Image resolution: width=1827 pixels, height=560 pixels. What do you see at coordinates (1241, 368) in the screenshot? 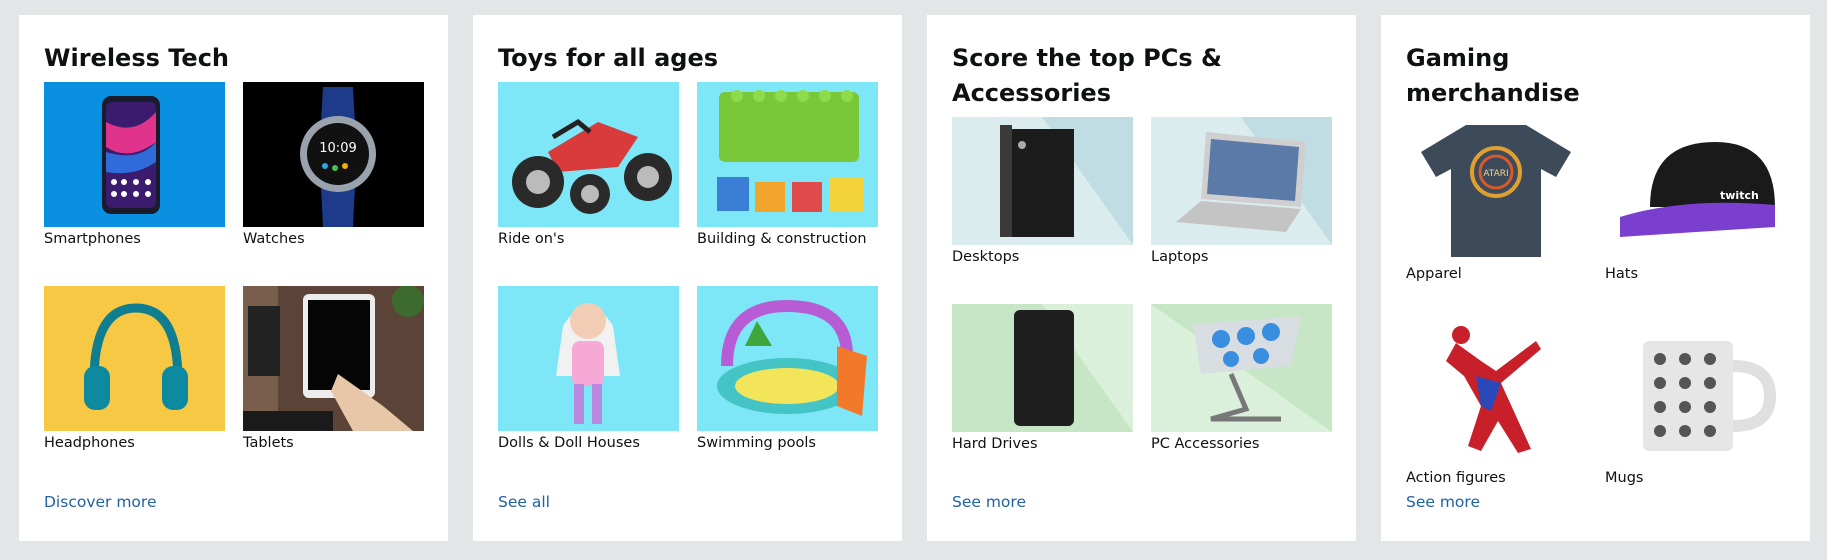
I see `laptop-stand-icon` at bounding box center [1241, 368].